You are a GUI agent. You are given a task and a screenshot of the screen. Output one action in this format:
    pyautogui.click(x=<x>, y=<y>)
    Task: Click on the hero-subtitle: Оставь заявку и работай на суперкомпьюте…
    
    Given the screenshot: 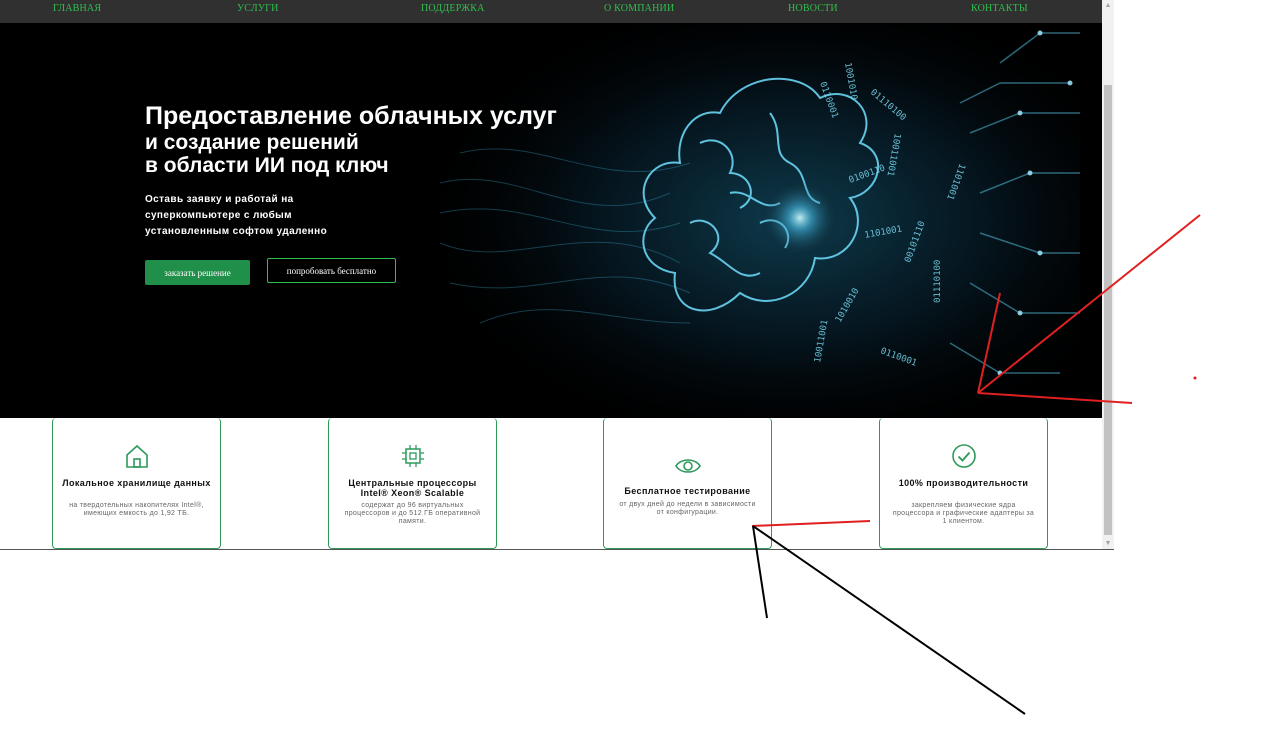 What is the action you would take?
    pyautogui.click(x=236, y=215)
    